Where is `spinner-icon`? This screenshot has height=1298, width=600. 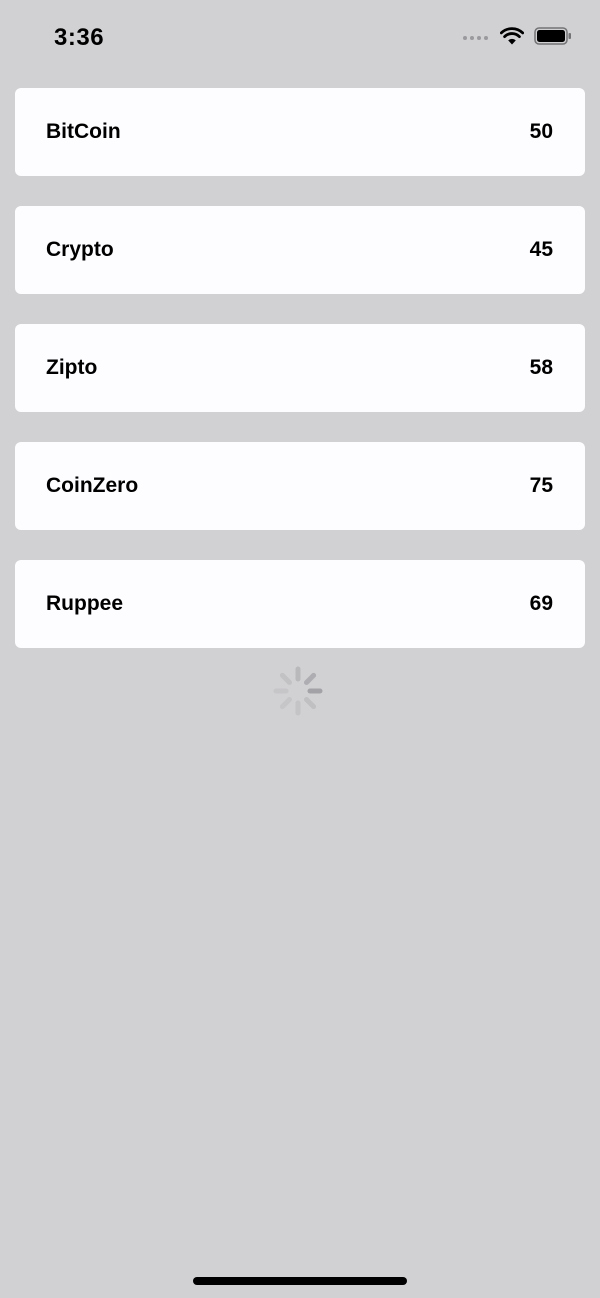
spinner-icon is located at coordinates (298, 691).